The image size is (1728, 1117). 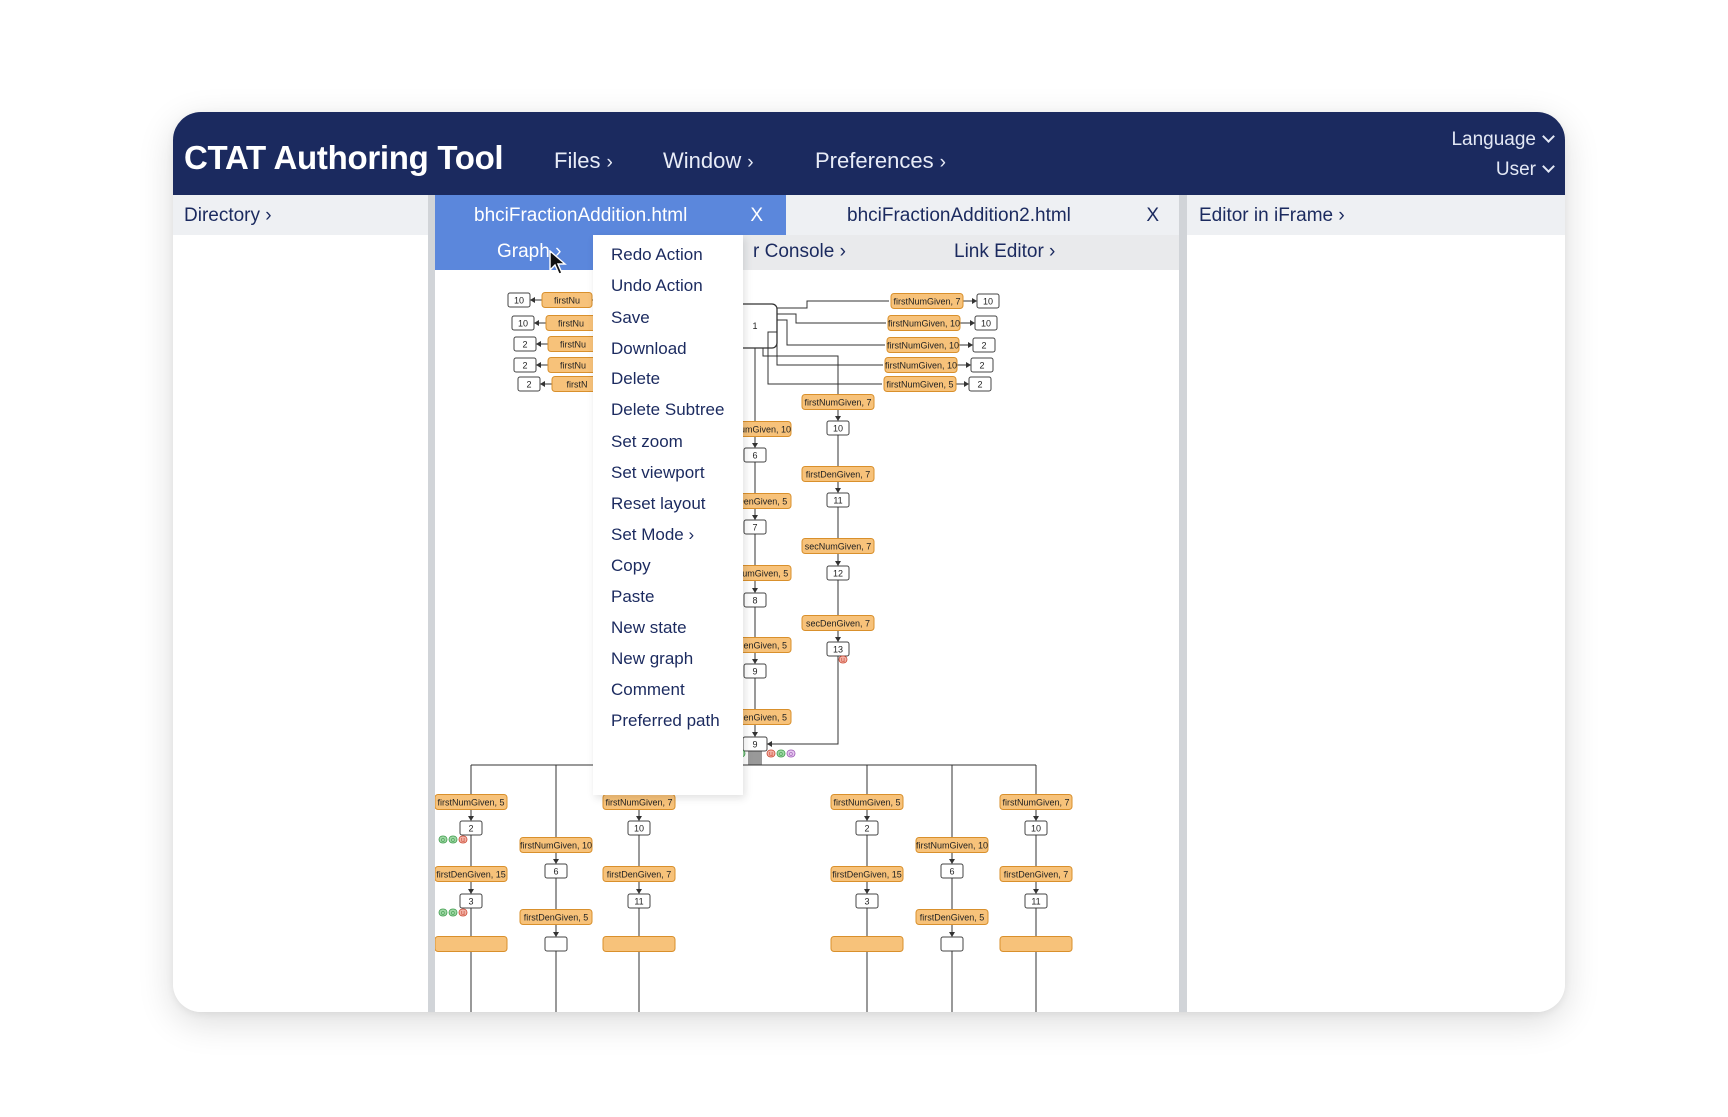 What do you see at coordinates (1183, 603) in the screenshot?
I see `panel-splitter-right` at bounding box center [1183, 603].